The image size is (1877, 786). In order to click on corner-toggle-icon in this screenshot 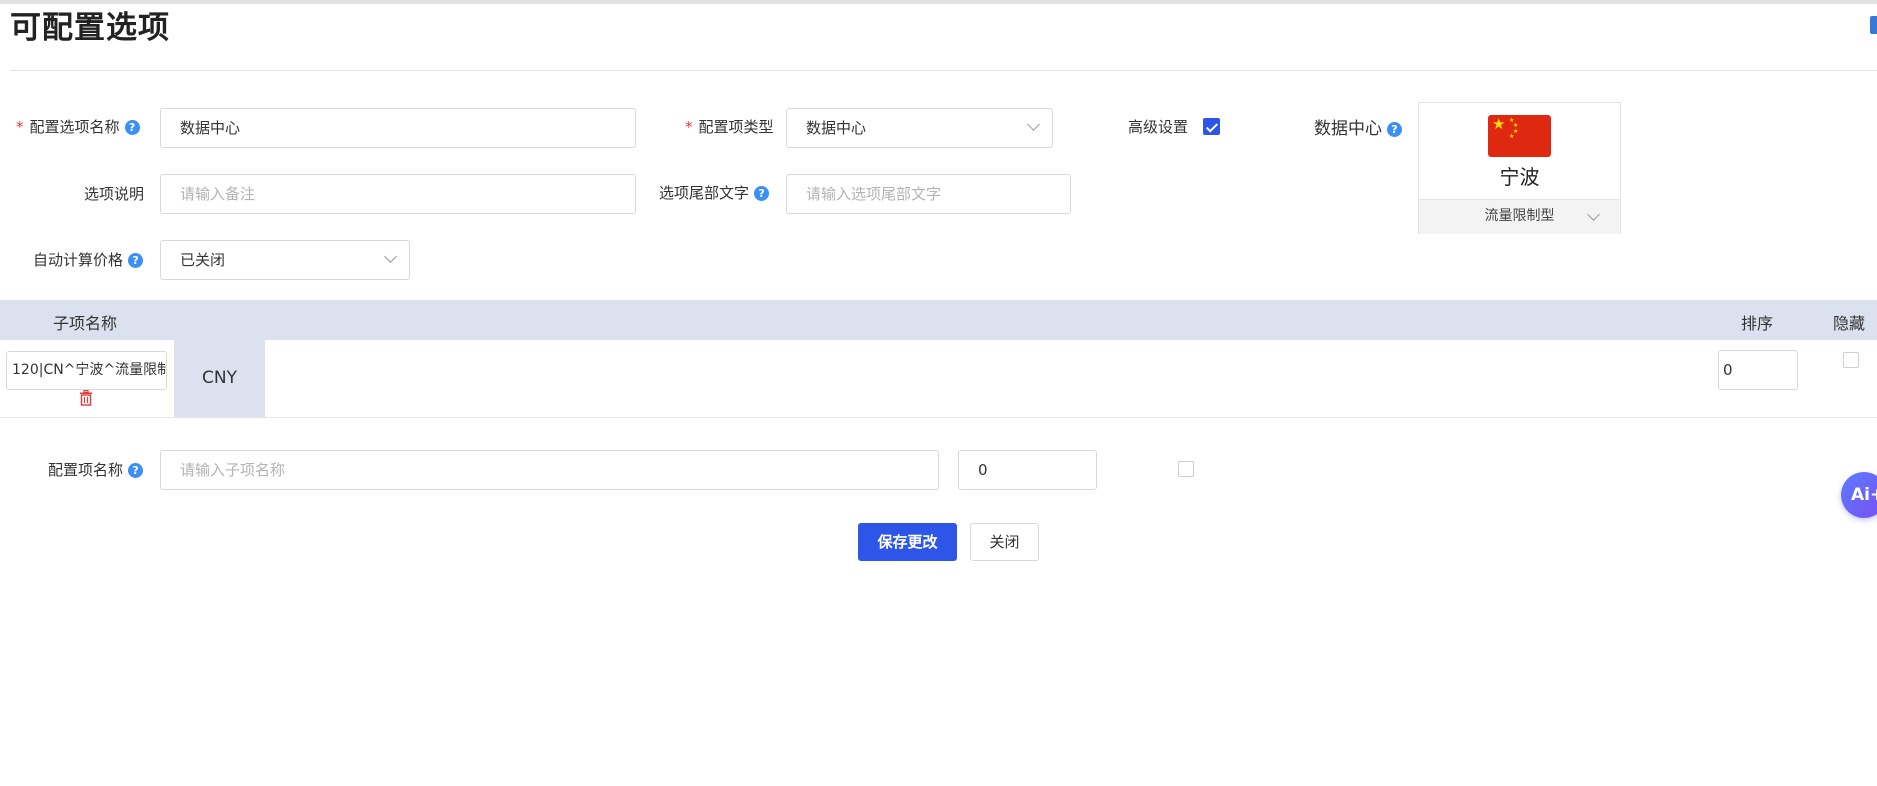, I will do `click(1873, 25)`.